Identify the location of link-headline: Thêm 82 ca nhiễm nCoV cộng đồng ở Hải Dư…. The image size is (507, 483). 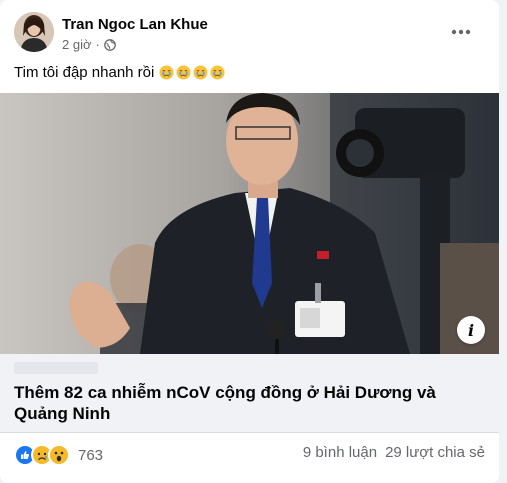
(249, 403).